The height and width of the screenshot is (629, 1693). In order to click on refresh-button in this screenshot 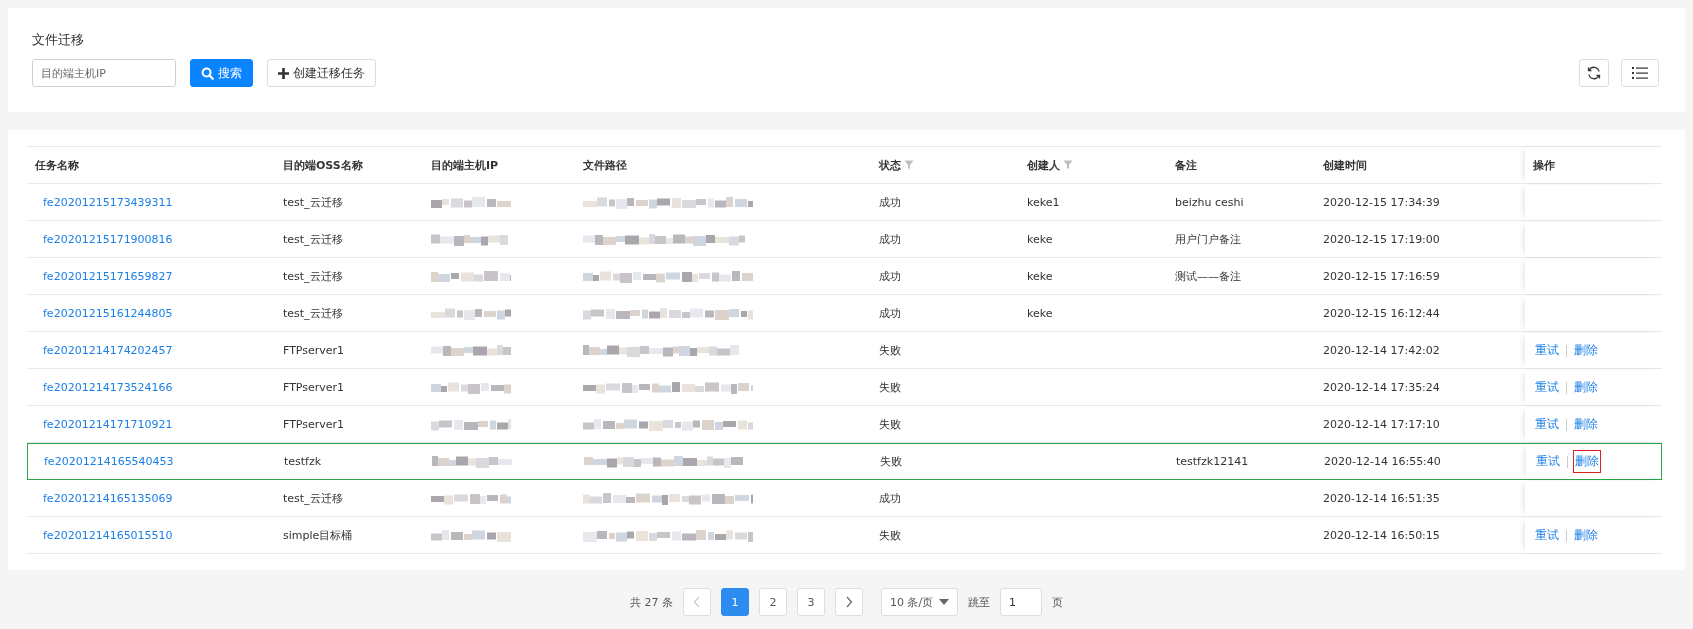, I will do `click(1594, 73)`.